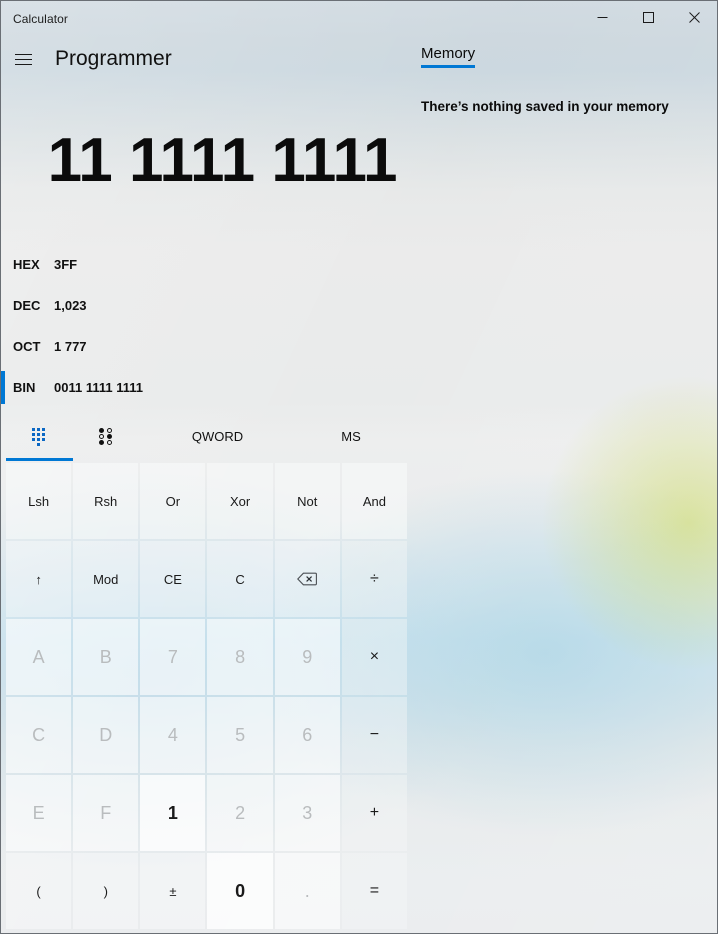 Image resolution: width=718 pixels, height=934 pixels. What do you see at coordinates (66, 264) in the screenshot?
I see `radix-value: 3FF` at bounding box center [66, 264].